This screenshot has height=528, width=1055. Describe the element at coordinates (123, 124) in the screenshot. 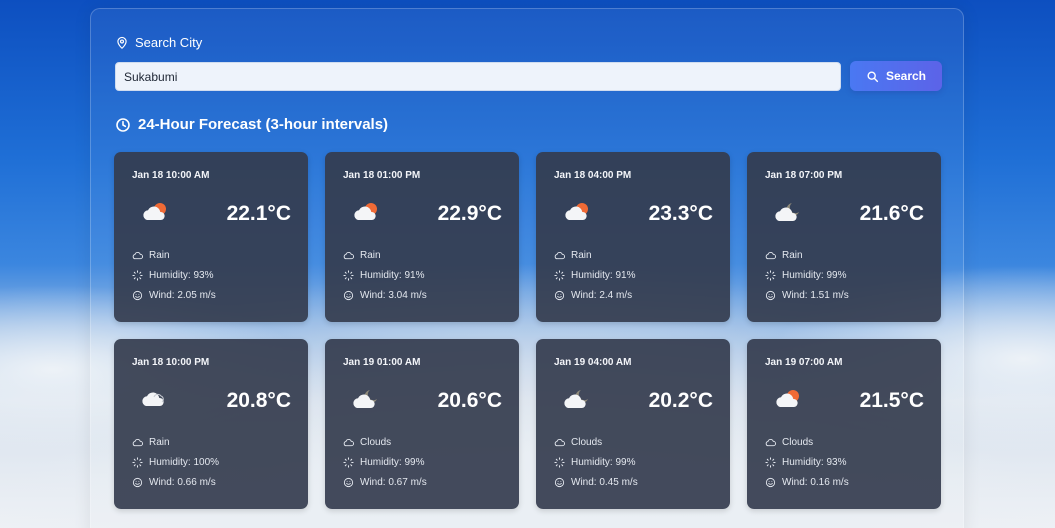

I see `clock-icon` at that location.